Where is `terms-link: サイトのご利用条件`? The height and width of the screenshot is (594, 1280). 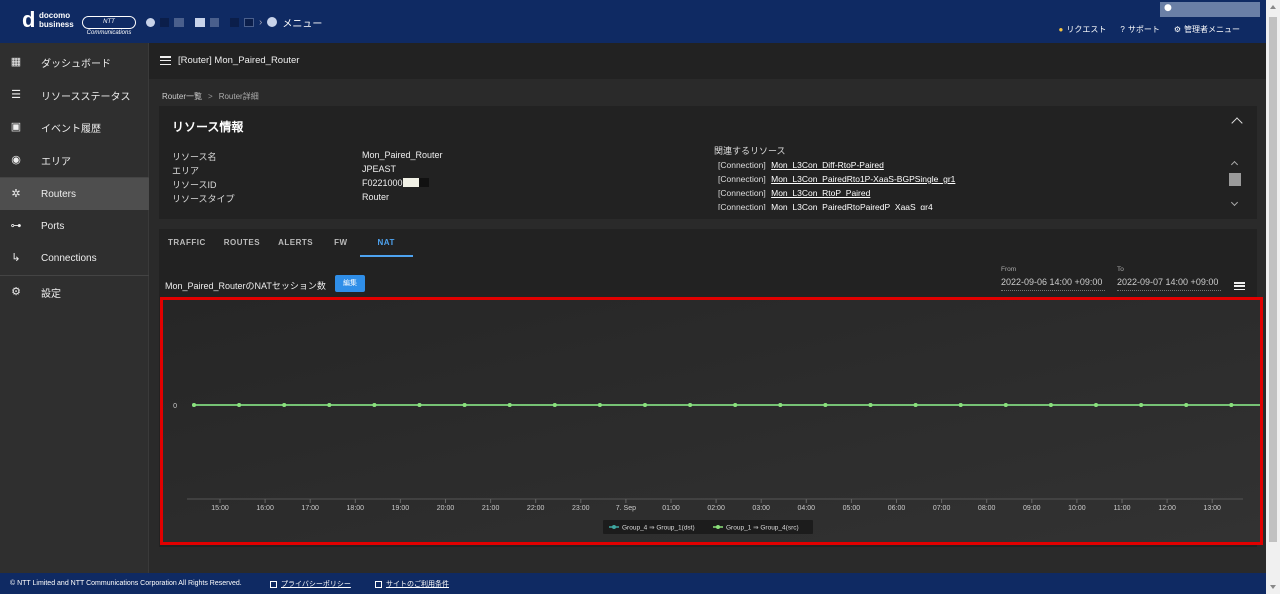 terms-link: サイトのご利用条件 is located at coordinates (412, 584).